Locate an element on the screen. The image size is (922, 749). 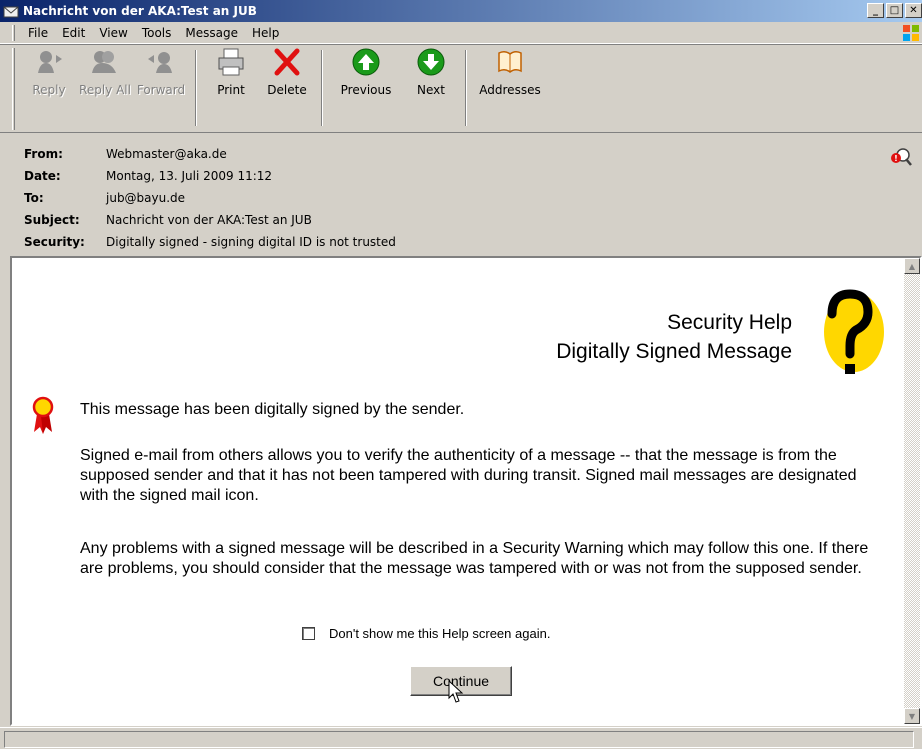
mouse-cursor-icon is located at coordinates (456, 691).